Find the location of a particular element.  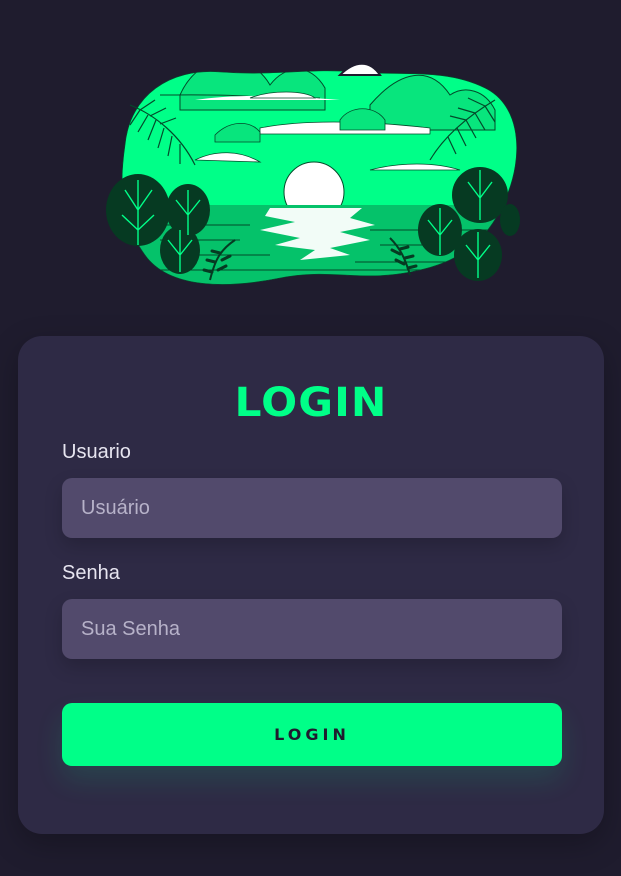

username-input is located at coordinates (312, 508).